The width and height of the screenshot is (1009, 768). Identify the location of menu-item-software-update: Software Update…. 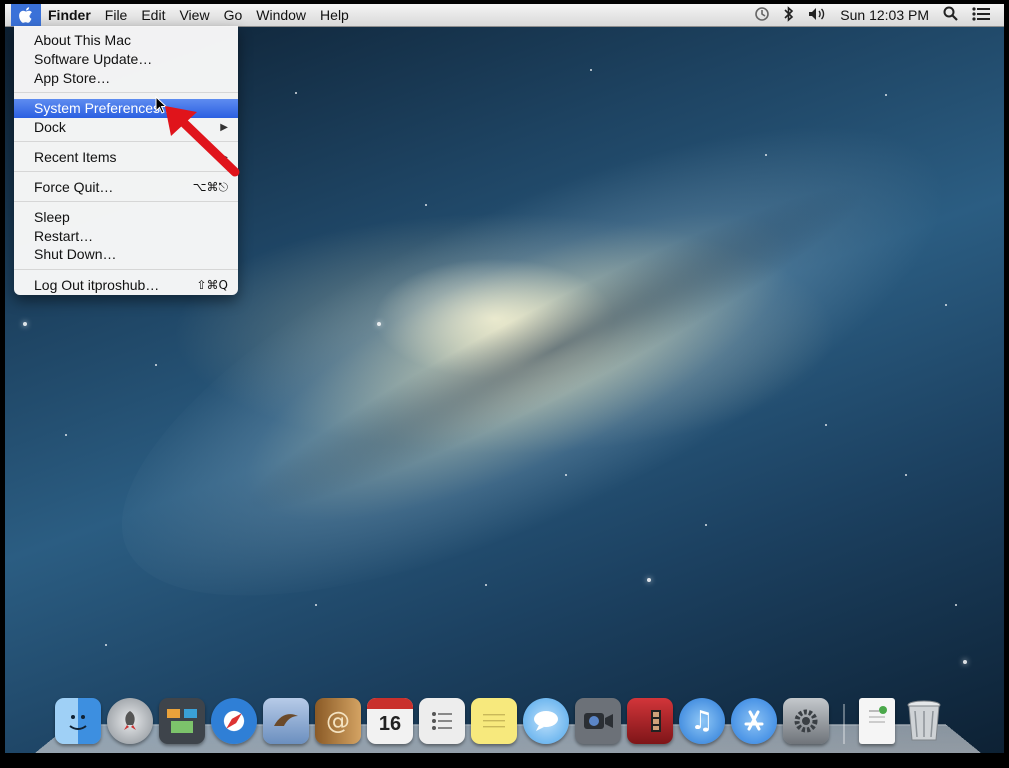
(126, 59).